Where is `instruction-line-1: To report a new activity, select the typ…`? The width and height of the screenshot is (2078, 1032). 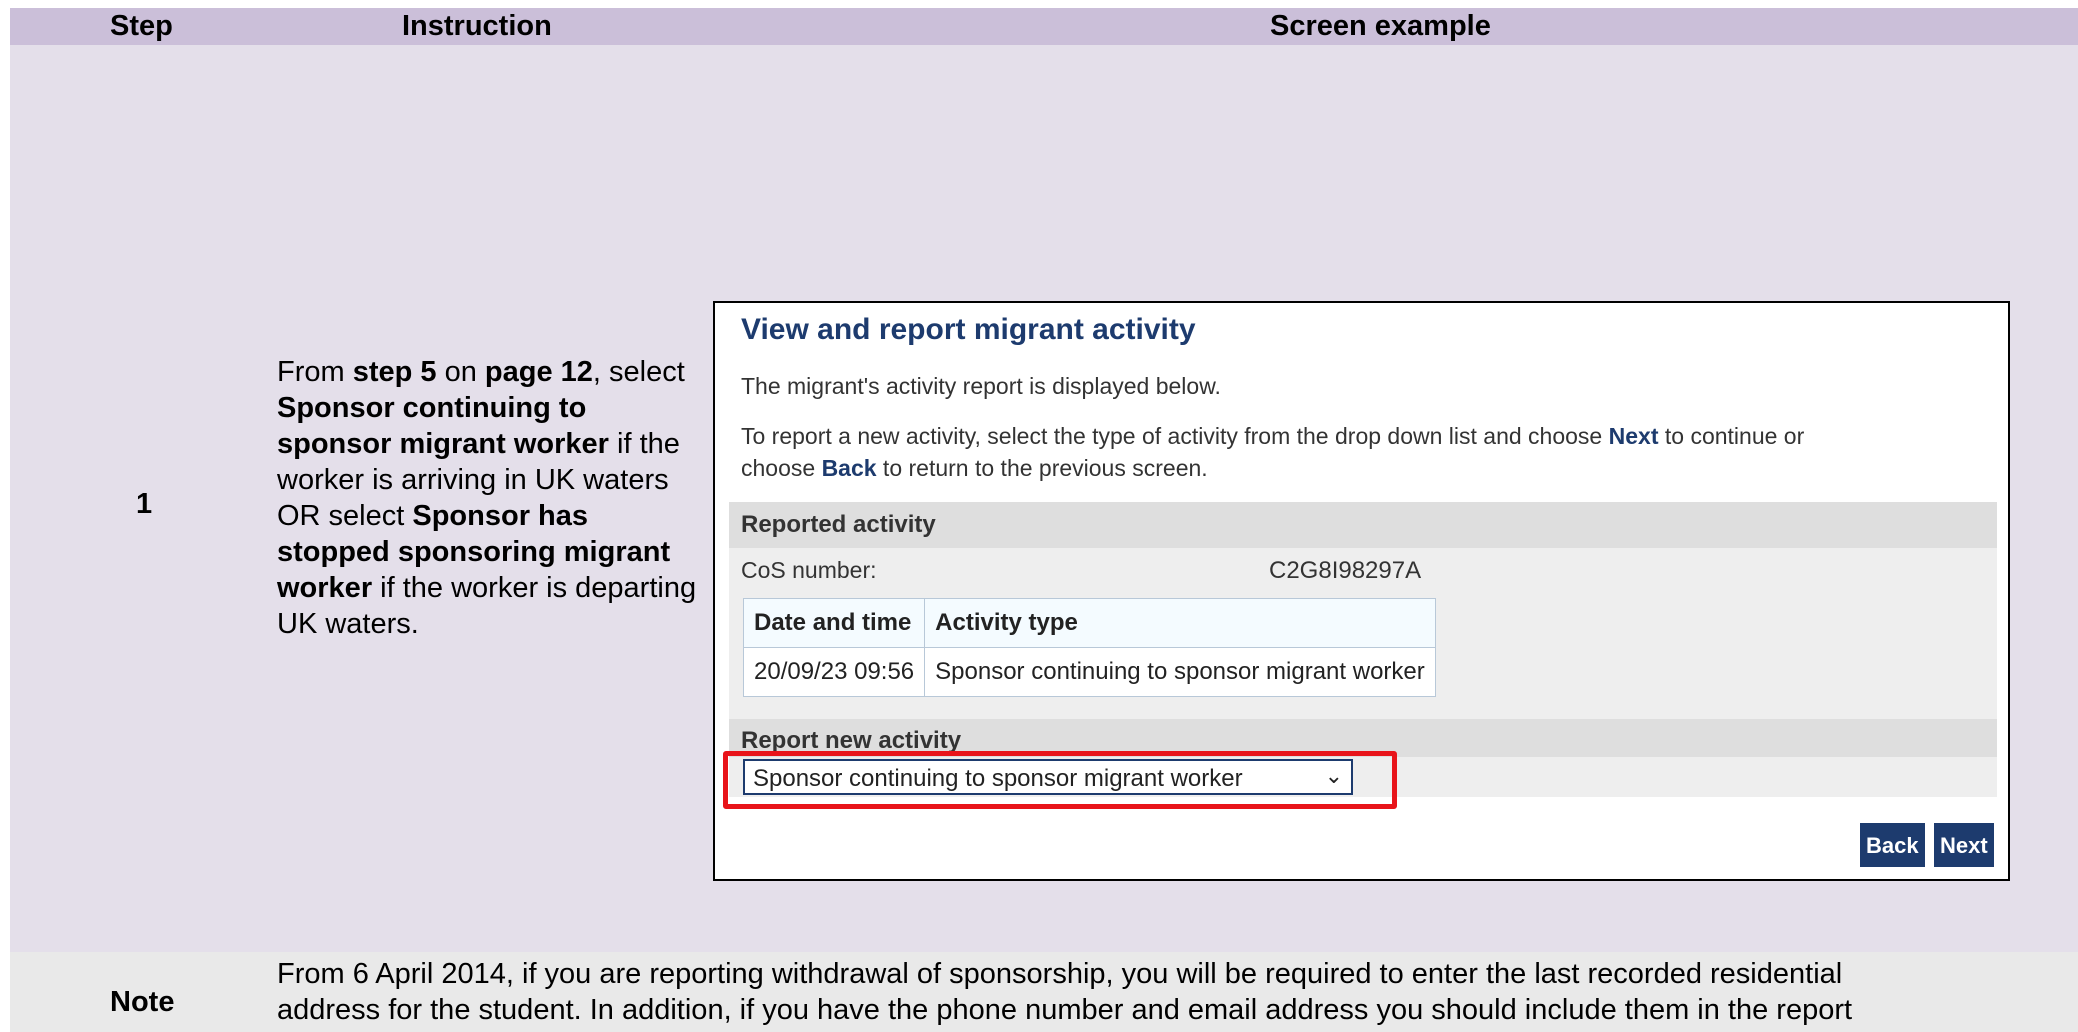 instruction-line-1: To report a new activity, select the typ… is located at coordinates (1272, 436).